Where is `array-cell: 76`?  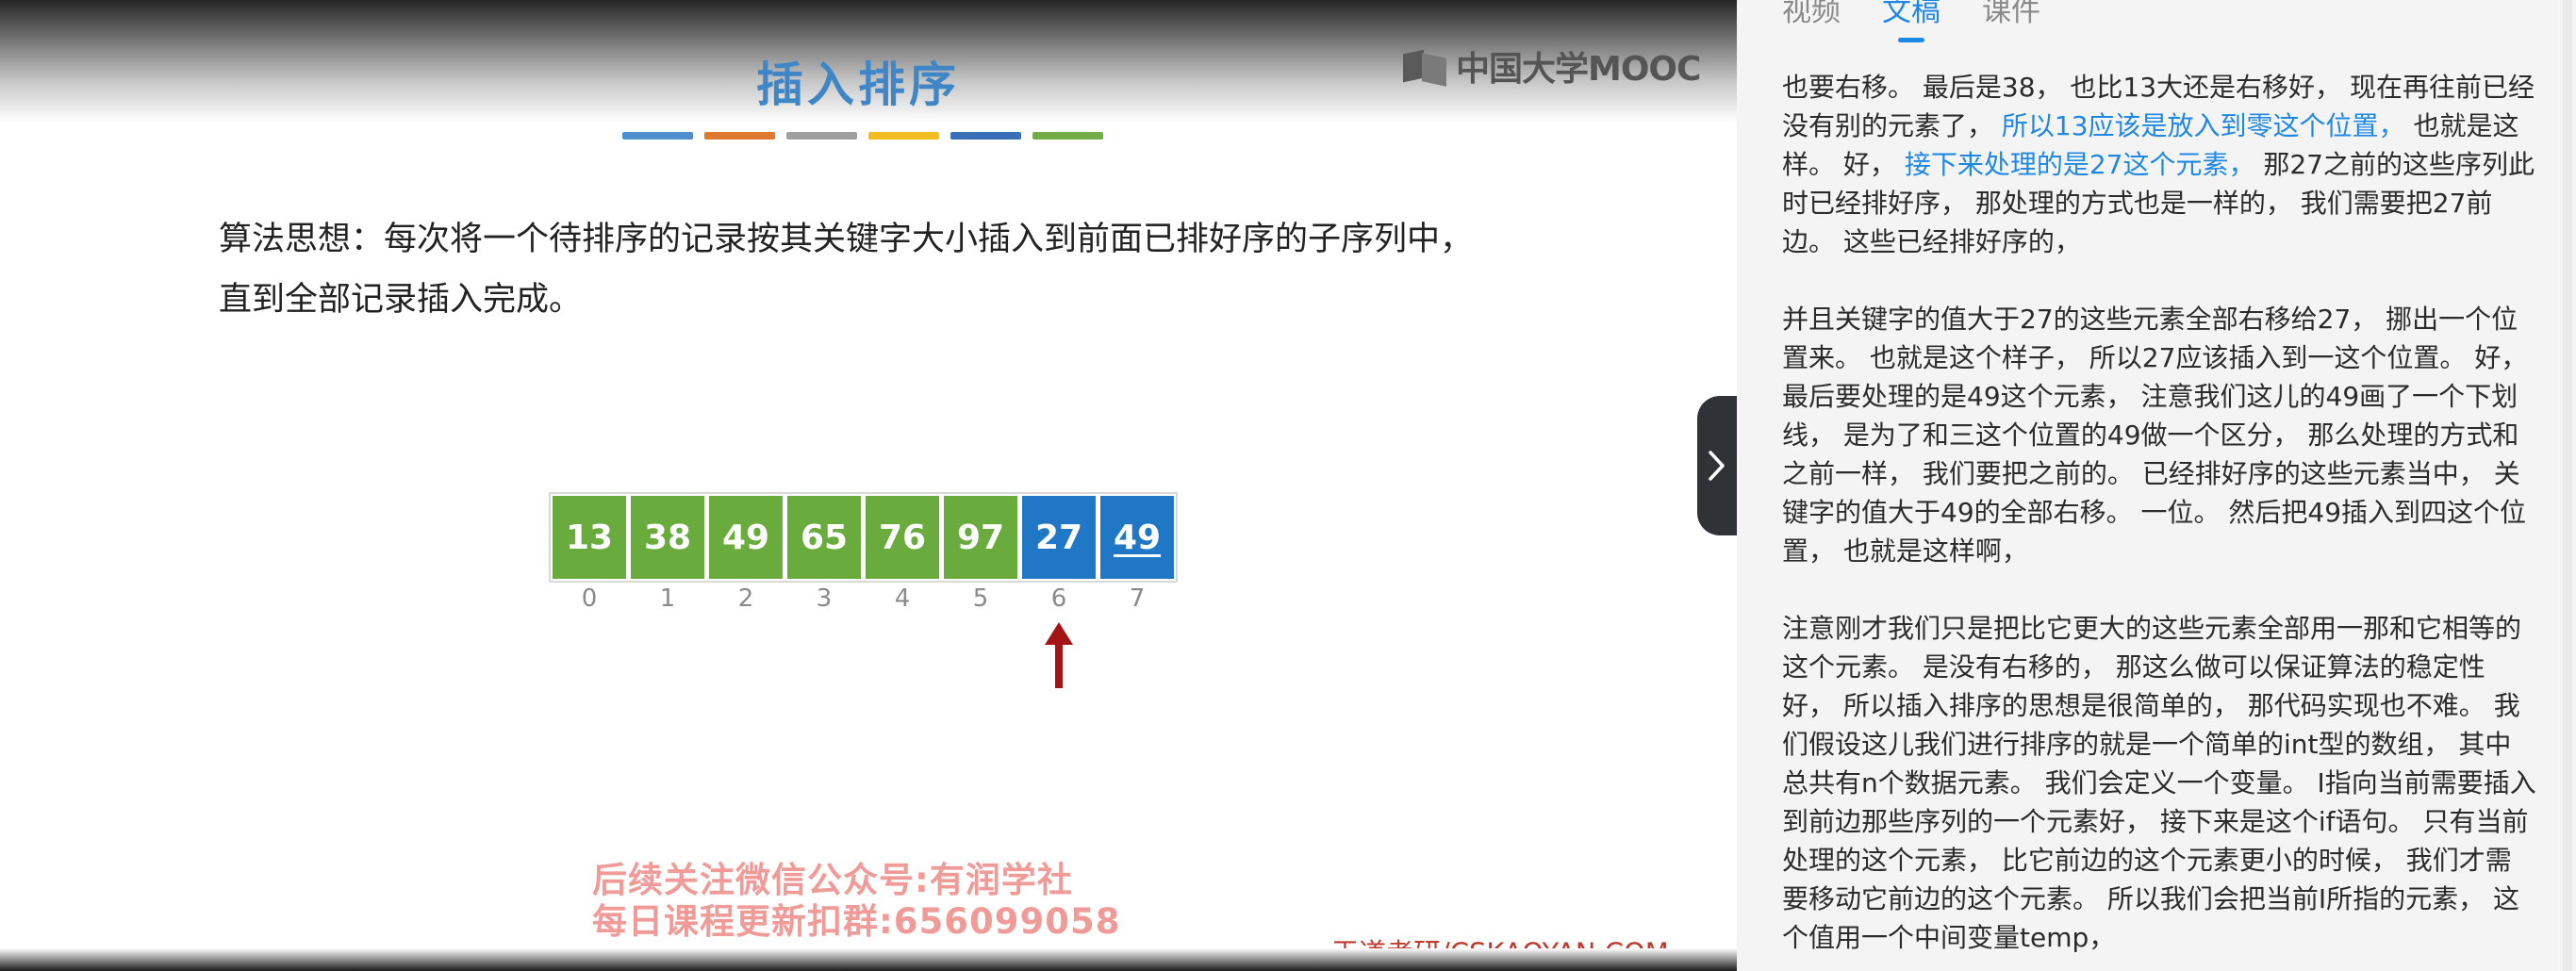 array-cell: 76 is located at coordinates (902, 537).